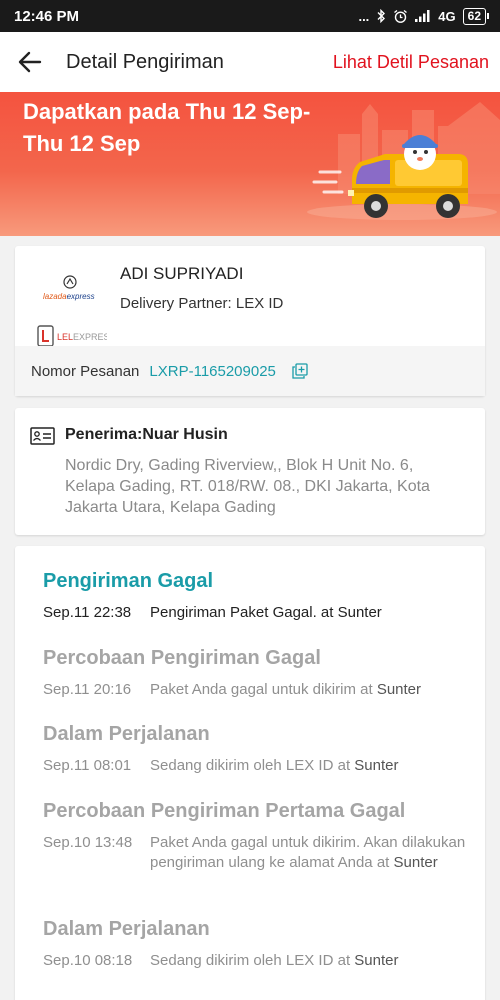 This screenshot has height=1000, width=500. Describe the element at coordinates (400, 16) in the screenshot. I see `alarm-icon` at that location.